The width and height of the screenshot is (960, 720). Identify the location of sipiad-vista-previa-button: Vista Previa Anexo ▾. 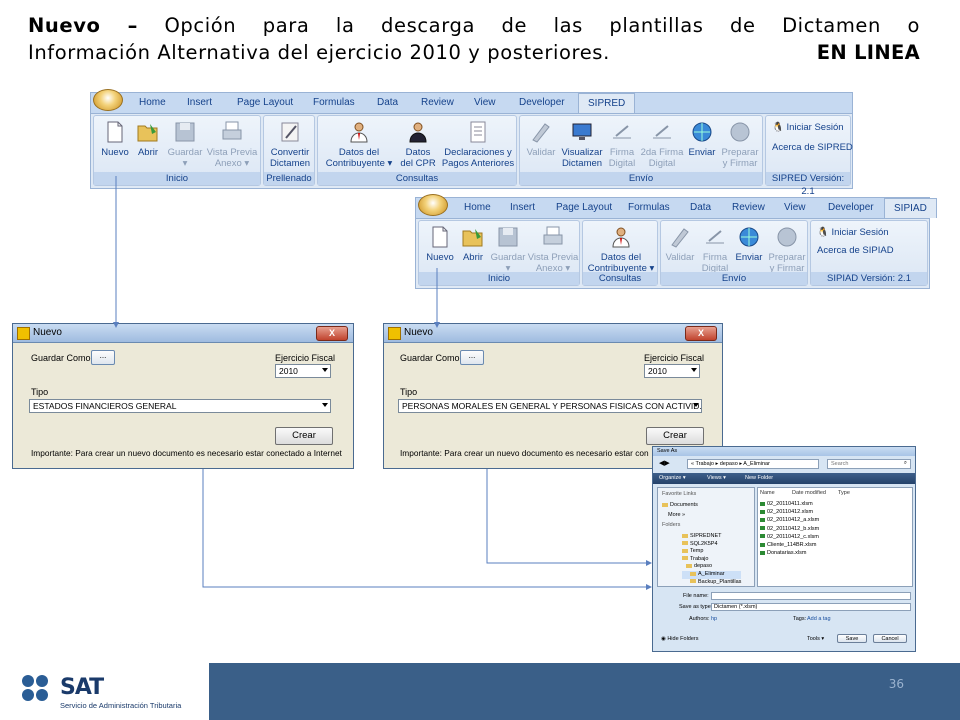
(553, 249).